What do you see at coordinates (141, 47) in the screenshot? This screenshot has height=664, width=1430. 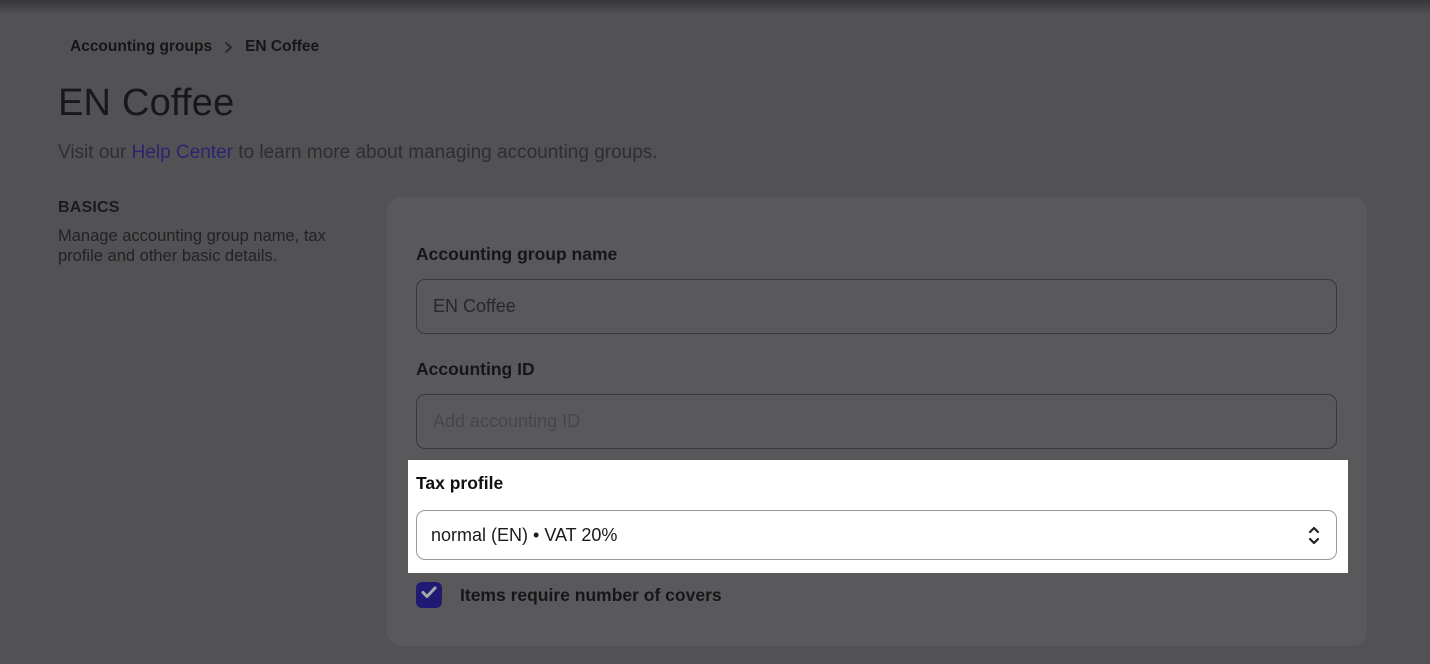 I see `breadcrumb-accounting-groups: Accounting groups` at bounding box center [141, 47].